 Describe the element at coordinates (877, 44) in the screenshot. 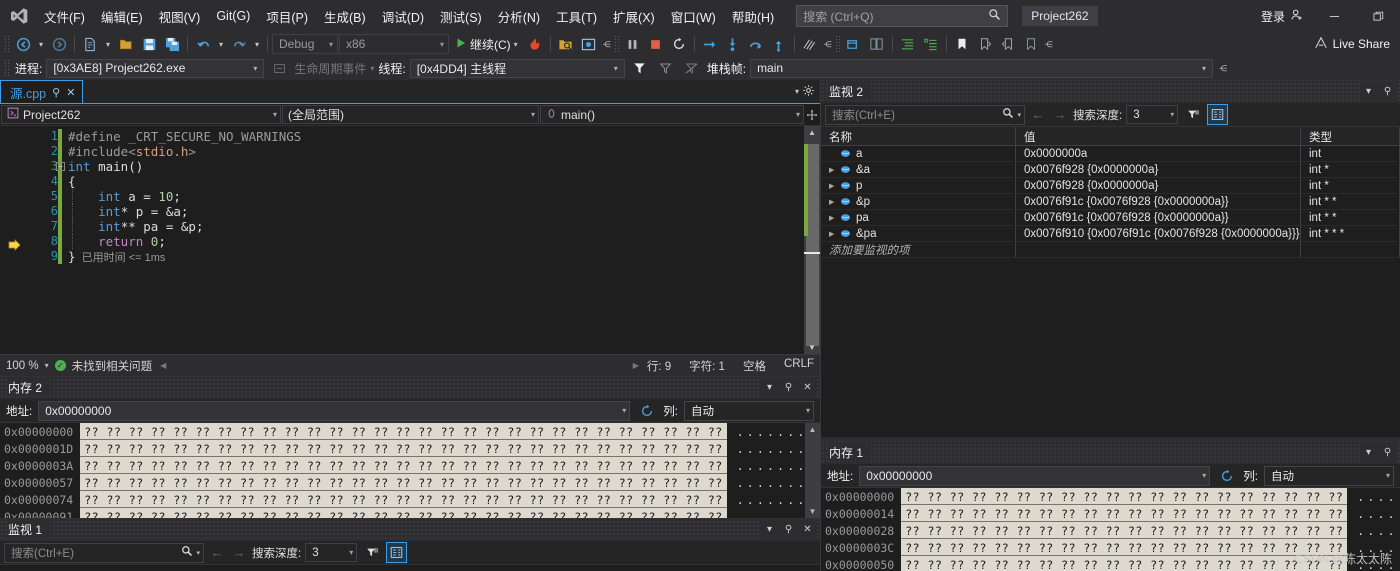

I see `compare-icon` at that location.